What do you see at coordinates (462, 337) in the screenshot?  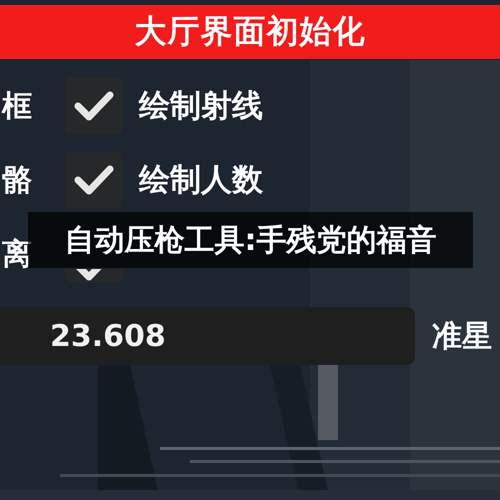 I see `field-label: 准星` at bounding box center [462, 337].